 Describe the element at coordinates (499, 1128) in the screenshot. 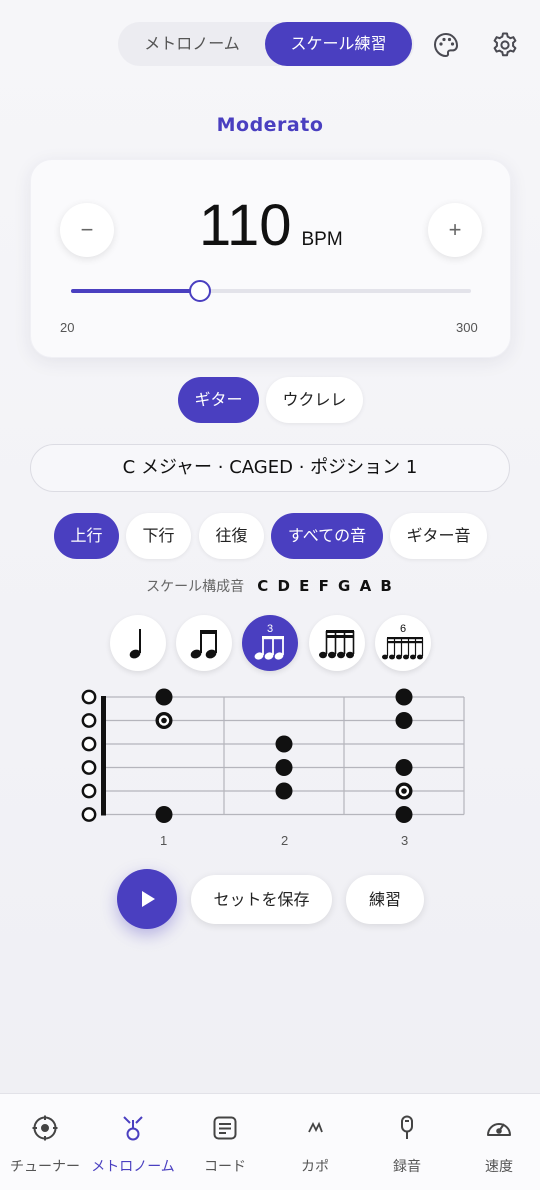

I see `speedometer-icon` at that location.